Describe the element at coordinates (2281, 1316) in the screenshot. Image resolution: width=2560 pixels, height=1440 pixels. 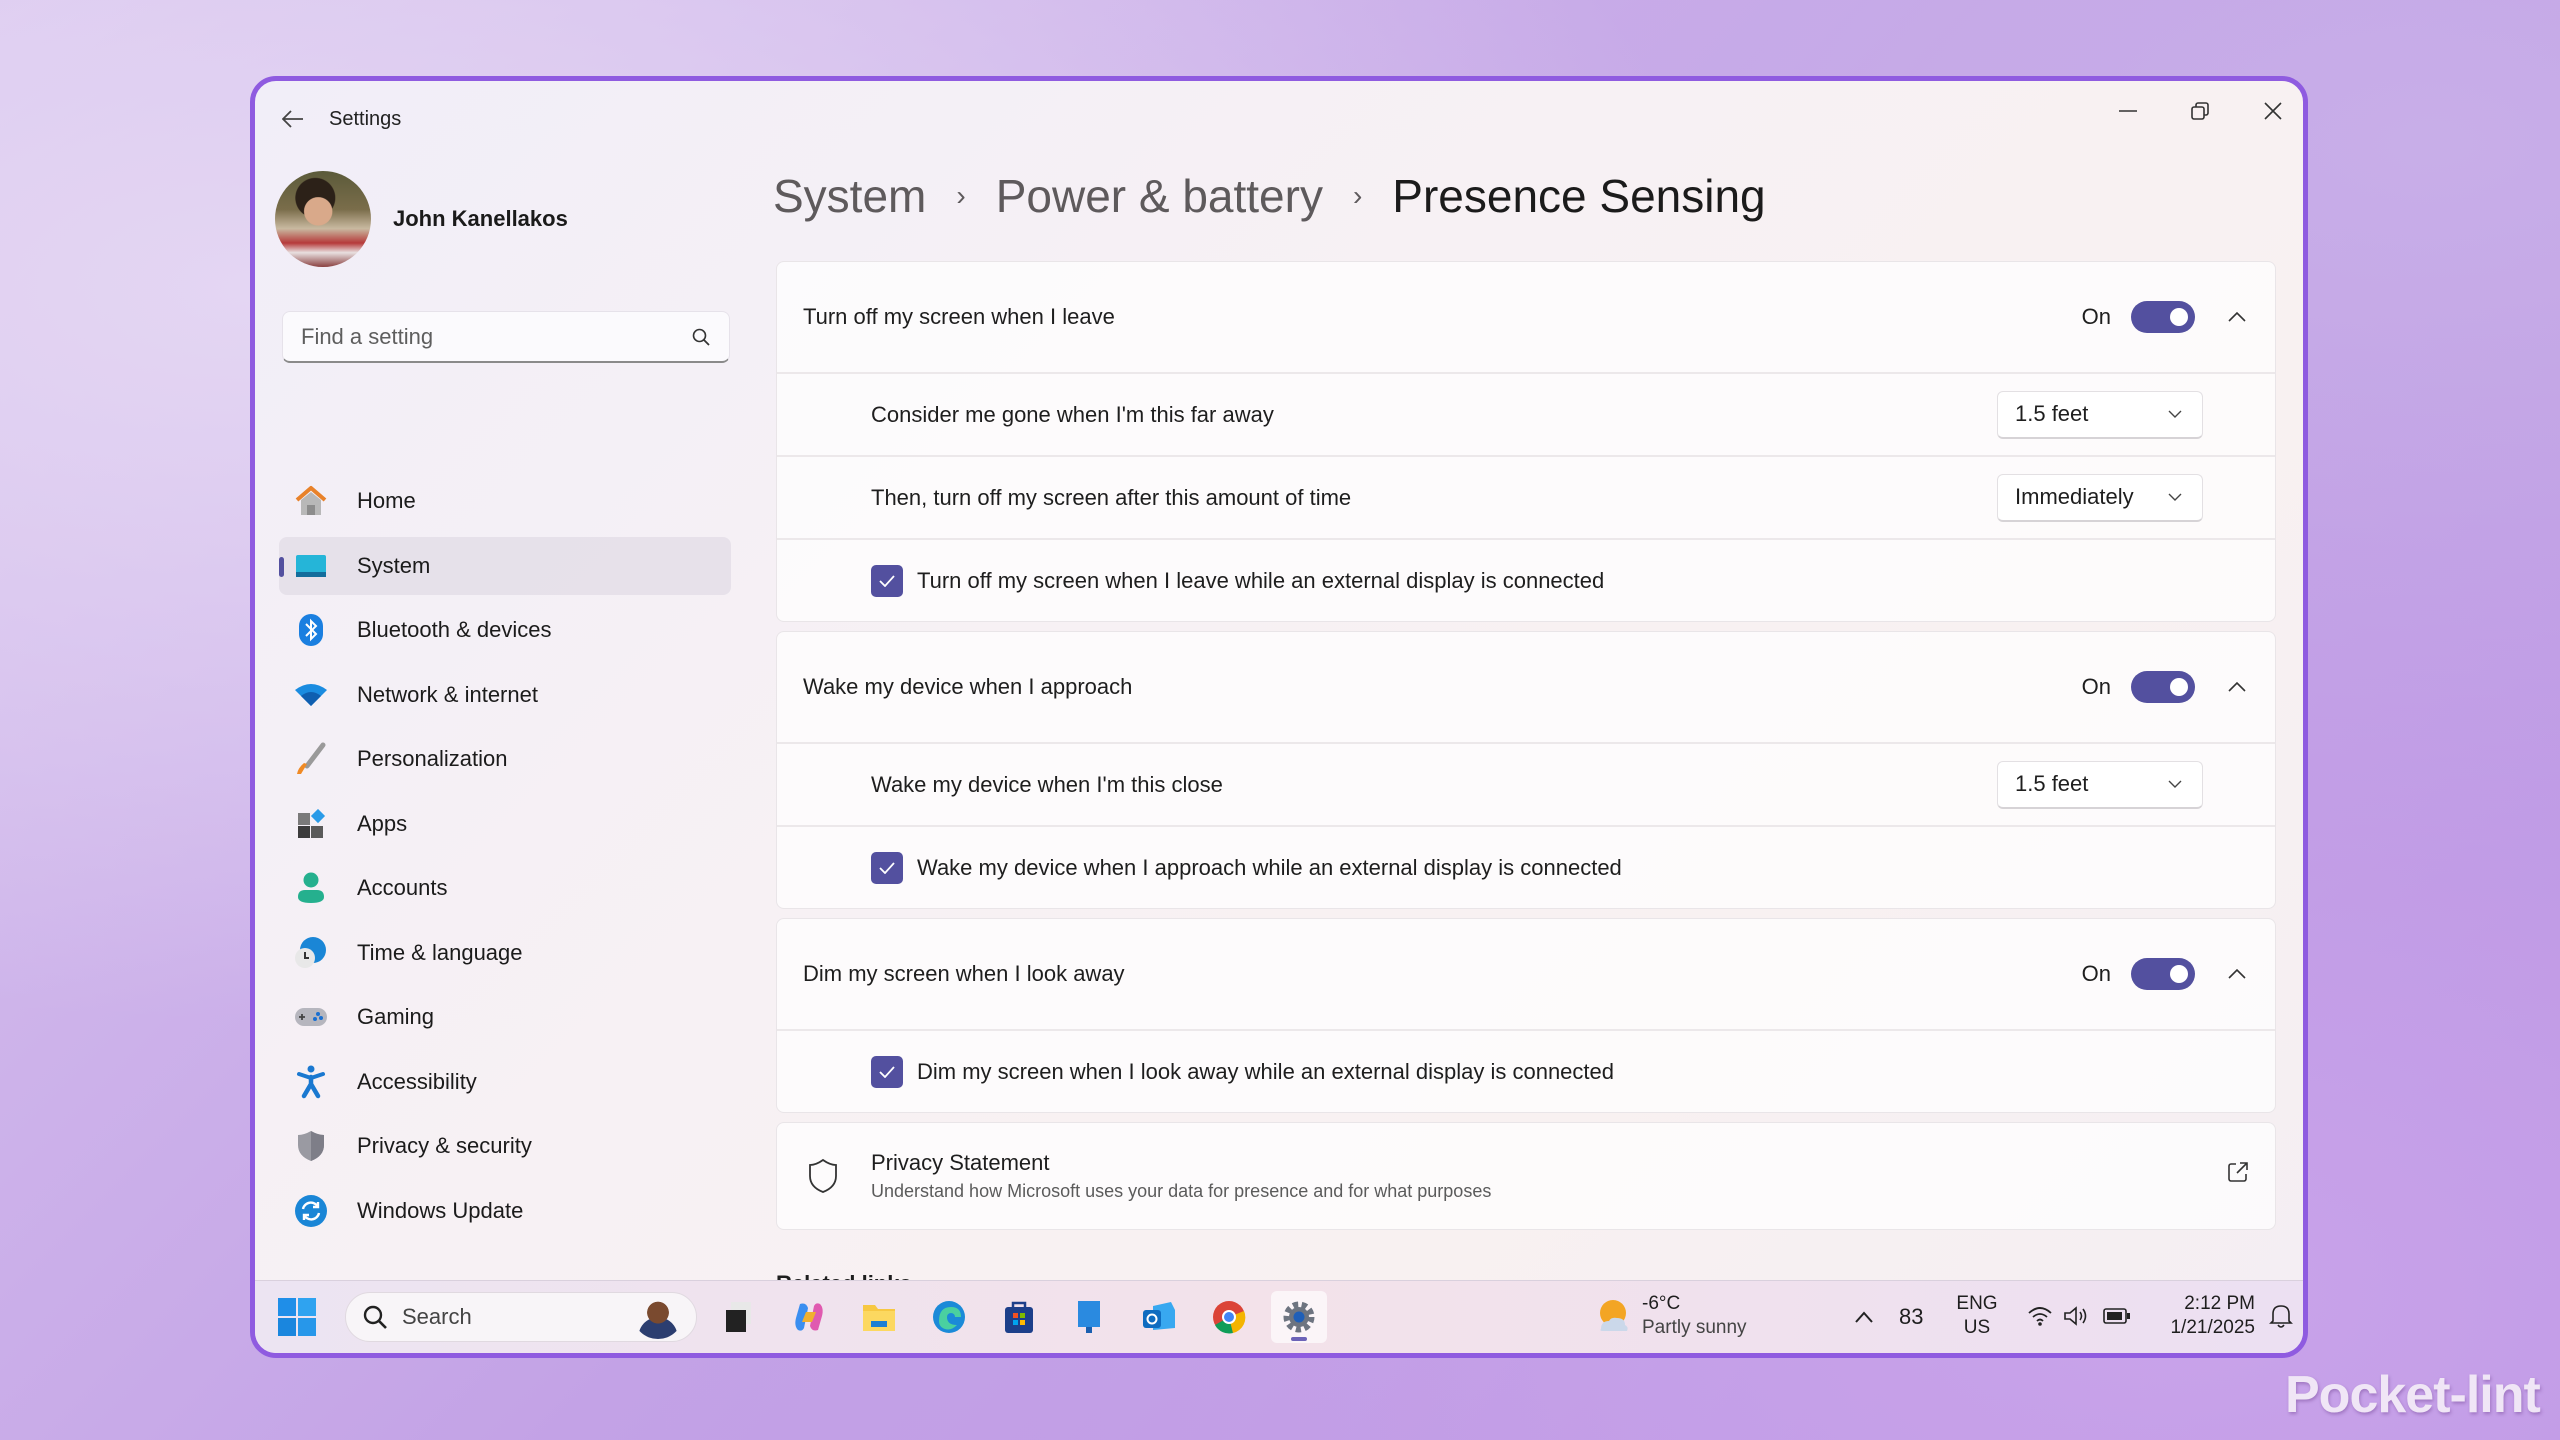
I see `notification-bell-icon` at that location.